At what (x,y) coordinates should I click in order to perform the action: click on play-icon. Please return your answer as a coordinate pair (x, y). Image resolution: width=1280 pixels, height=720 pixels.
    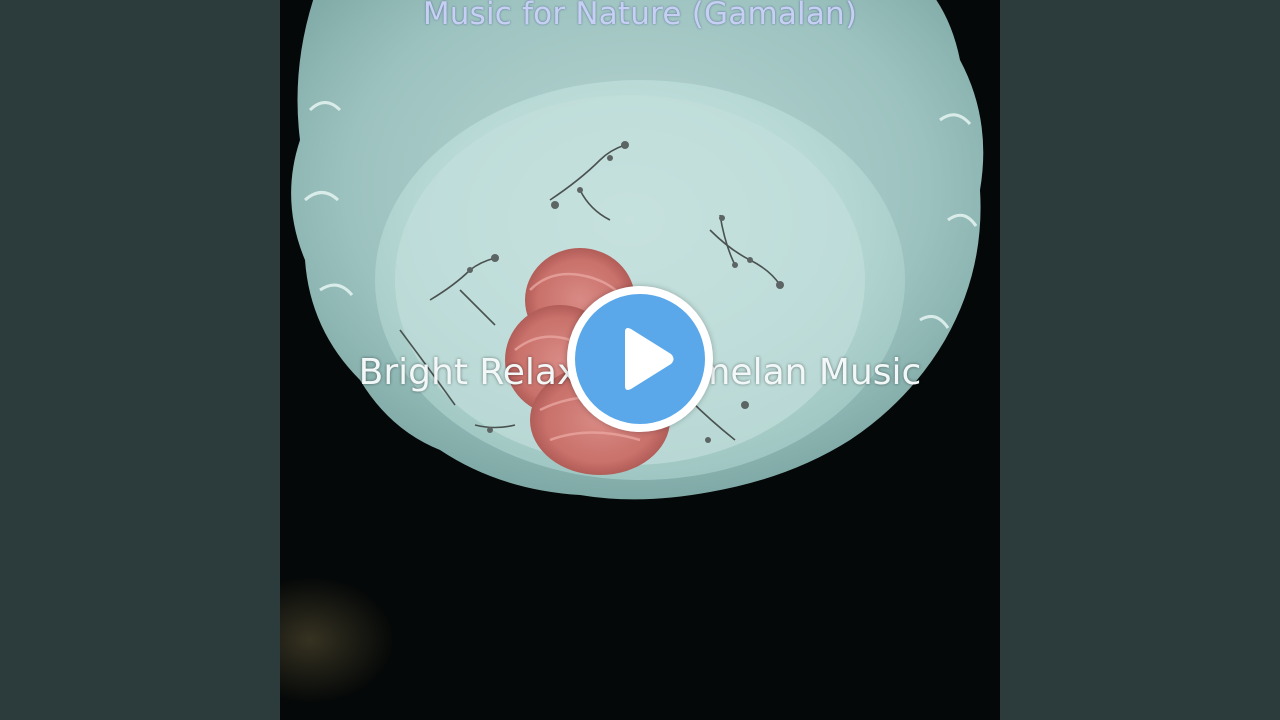
    Looking at the image, I should click on (649, 359).